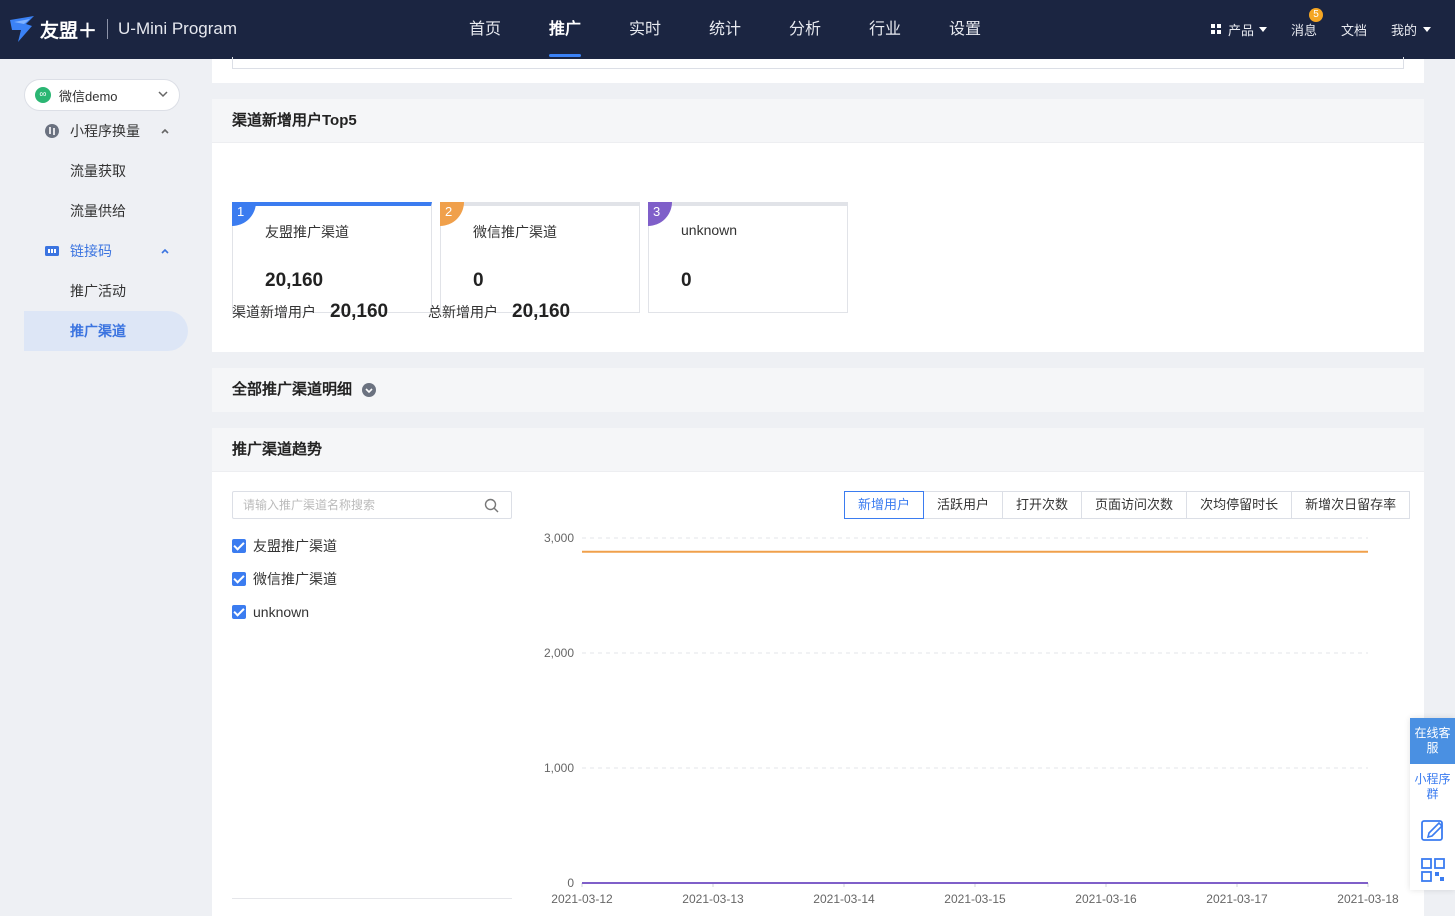 Image resolution: width=1455 pixels, height=916 pixels. What do you see at coordinates (818, 450) in the screenshot?
I see `trend-title: 推广渠道趋势` at bounding box center [818, 450].